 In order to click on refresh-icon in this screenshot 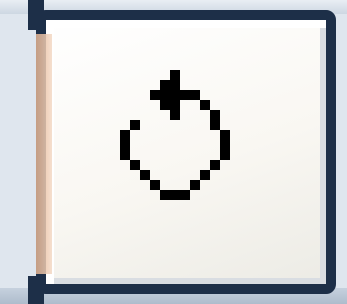, I will do `click(175, 135)`.